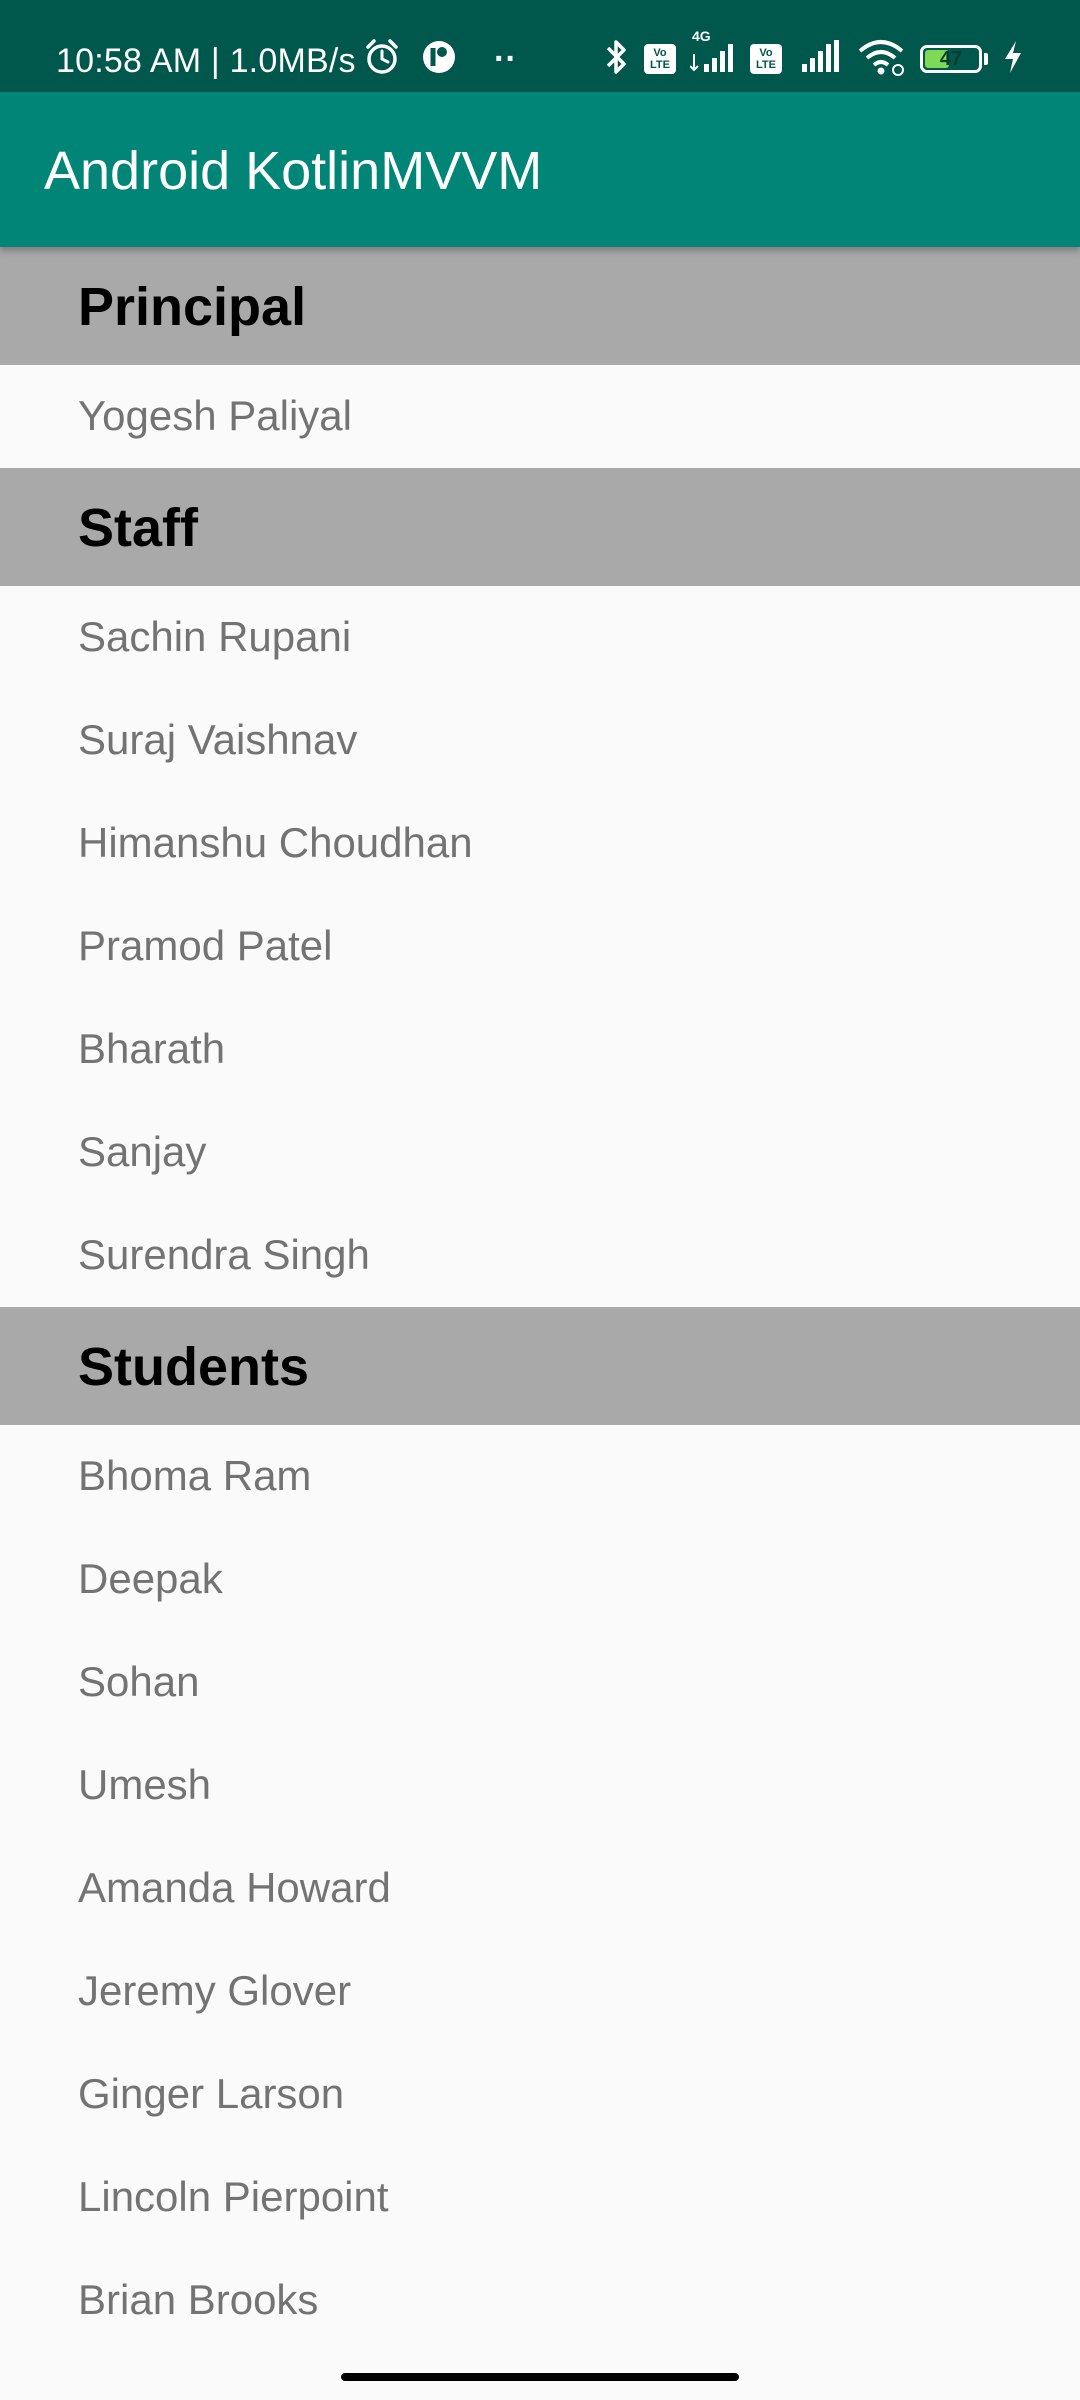  I want to click on volte-icon: Vo LTE, so click(660, 59).